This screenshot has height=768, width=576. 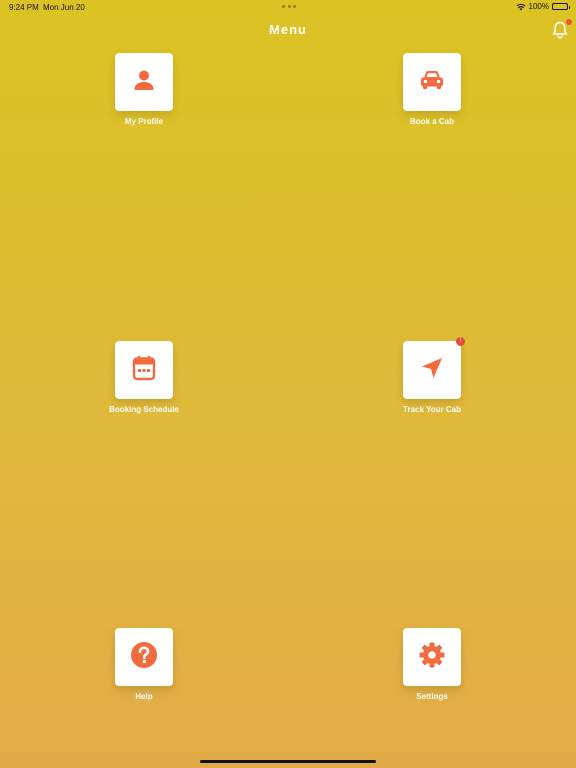 I want to click on booking-schedule-button, so click(x=144, y=370).